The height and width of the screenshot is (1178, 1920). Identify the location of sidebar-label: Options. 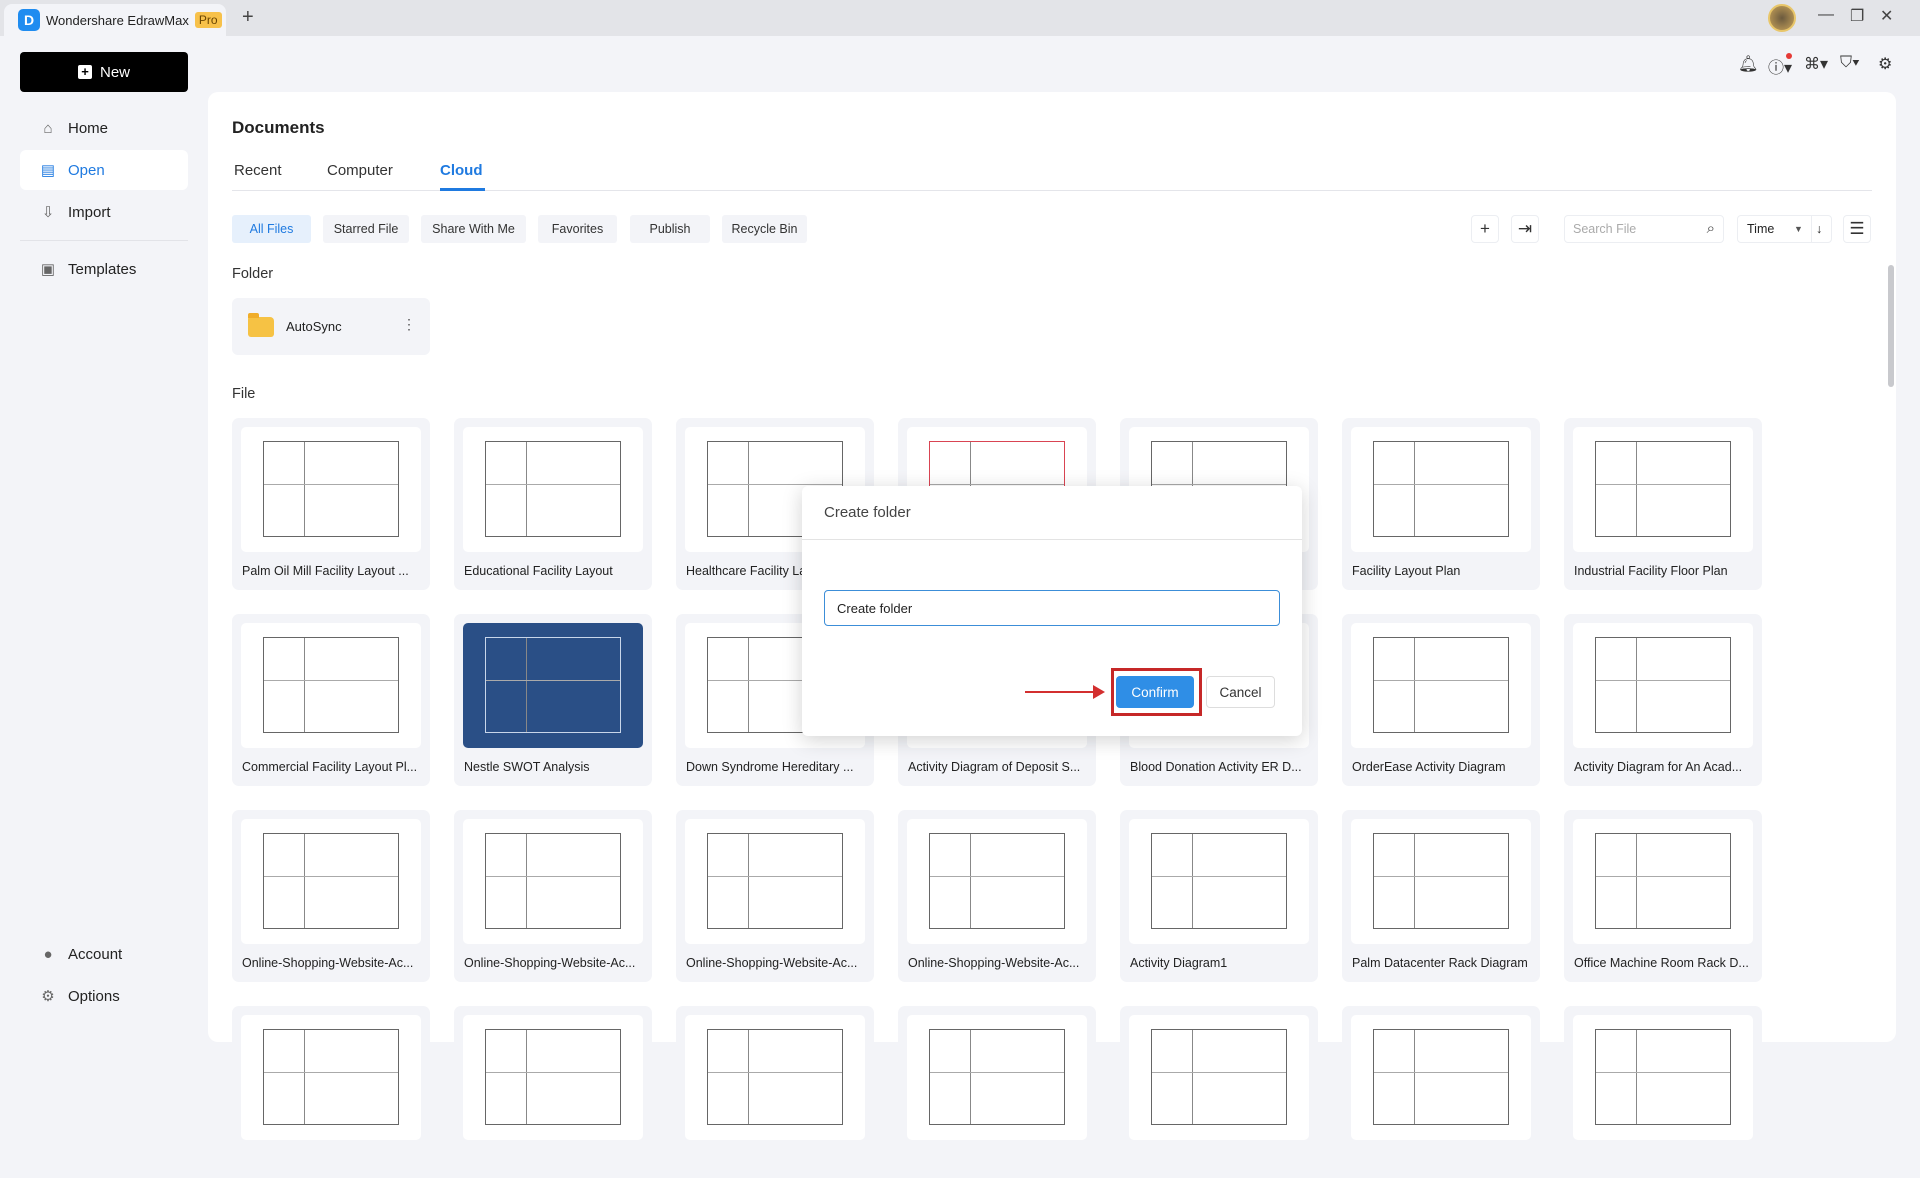
(94, 996).